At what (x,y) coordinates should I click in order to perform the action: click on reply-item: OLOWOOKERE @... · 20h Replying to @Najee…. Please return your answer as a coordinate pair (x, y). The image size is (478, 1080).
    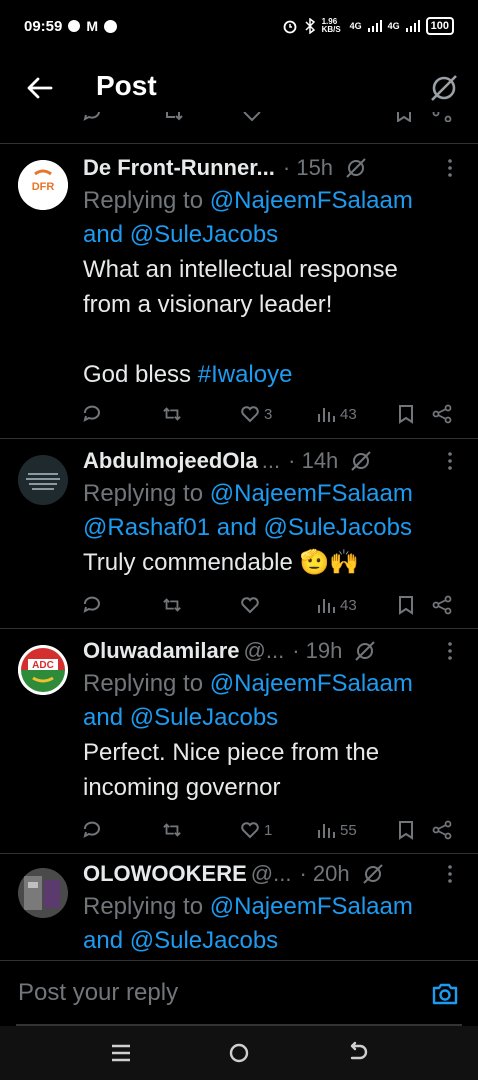
    Looking at the image, I should click on (239, 907).